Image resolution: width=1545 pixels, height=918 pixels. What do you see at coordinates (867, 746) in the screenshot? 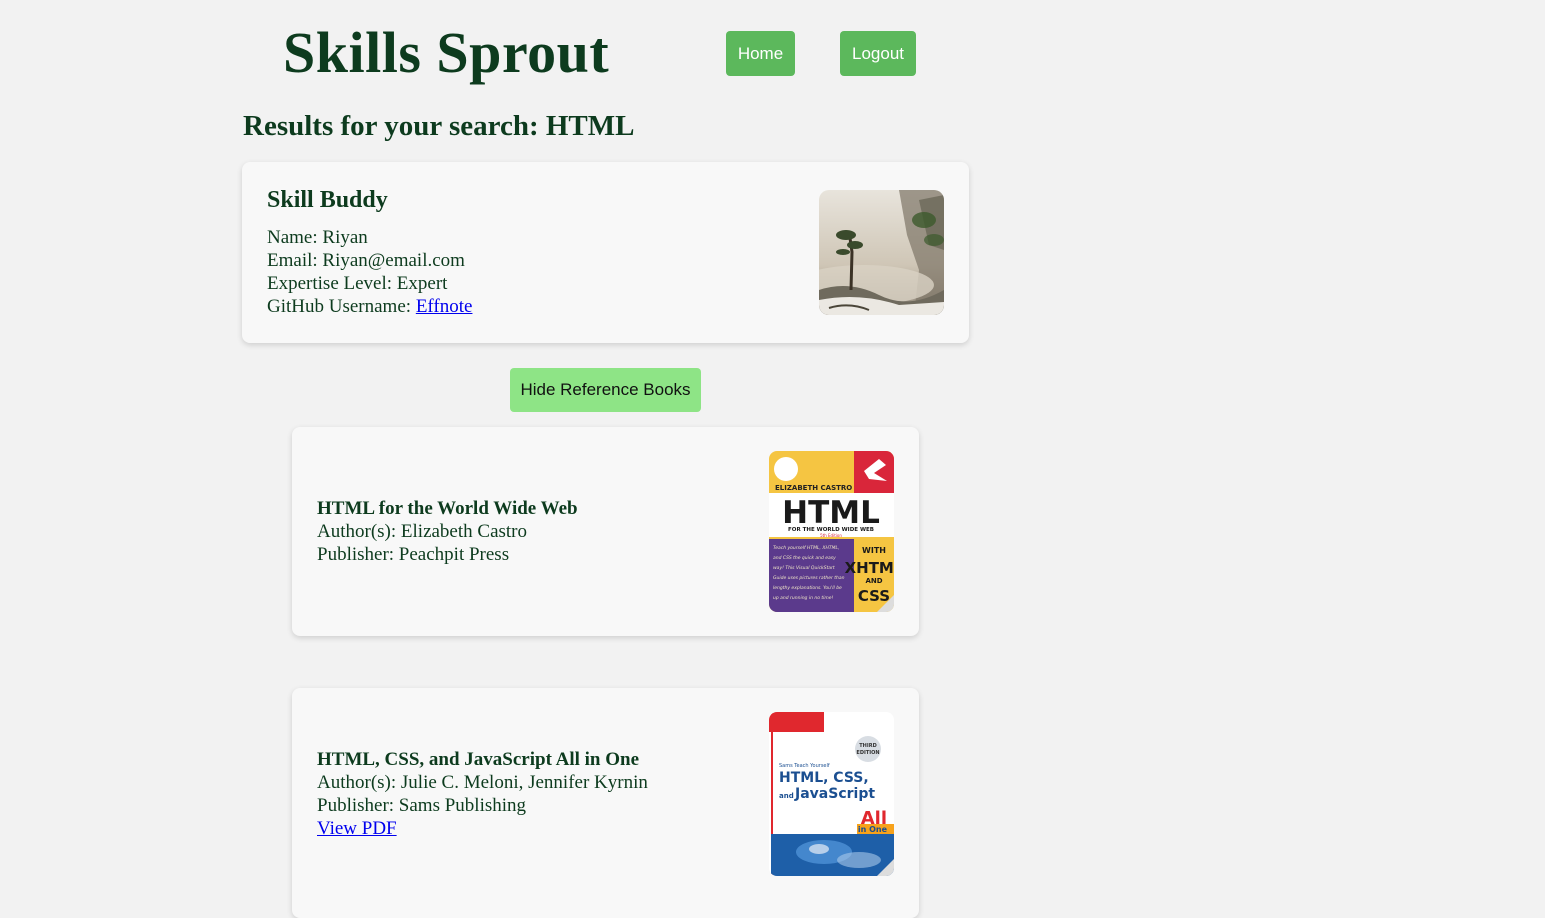
I see `svg-text: THIRD` at bounding box center [867, 746].